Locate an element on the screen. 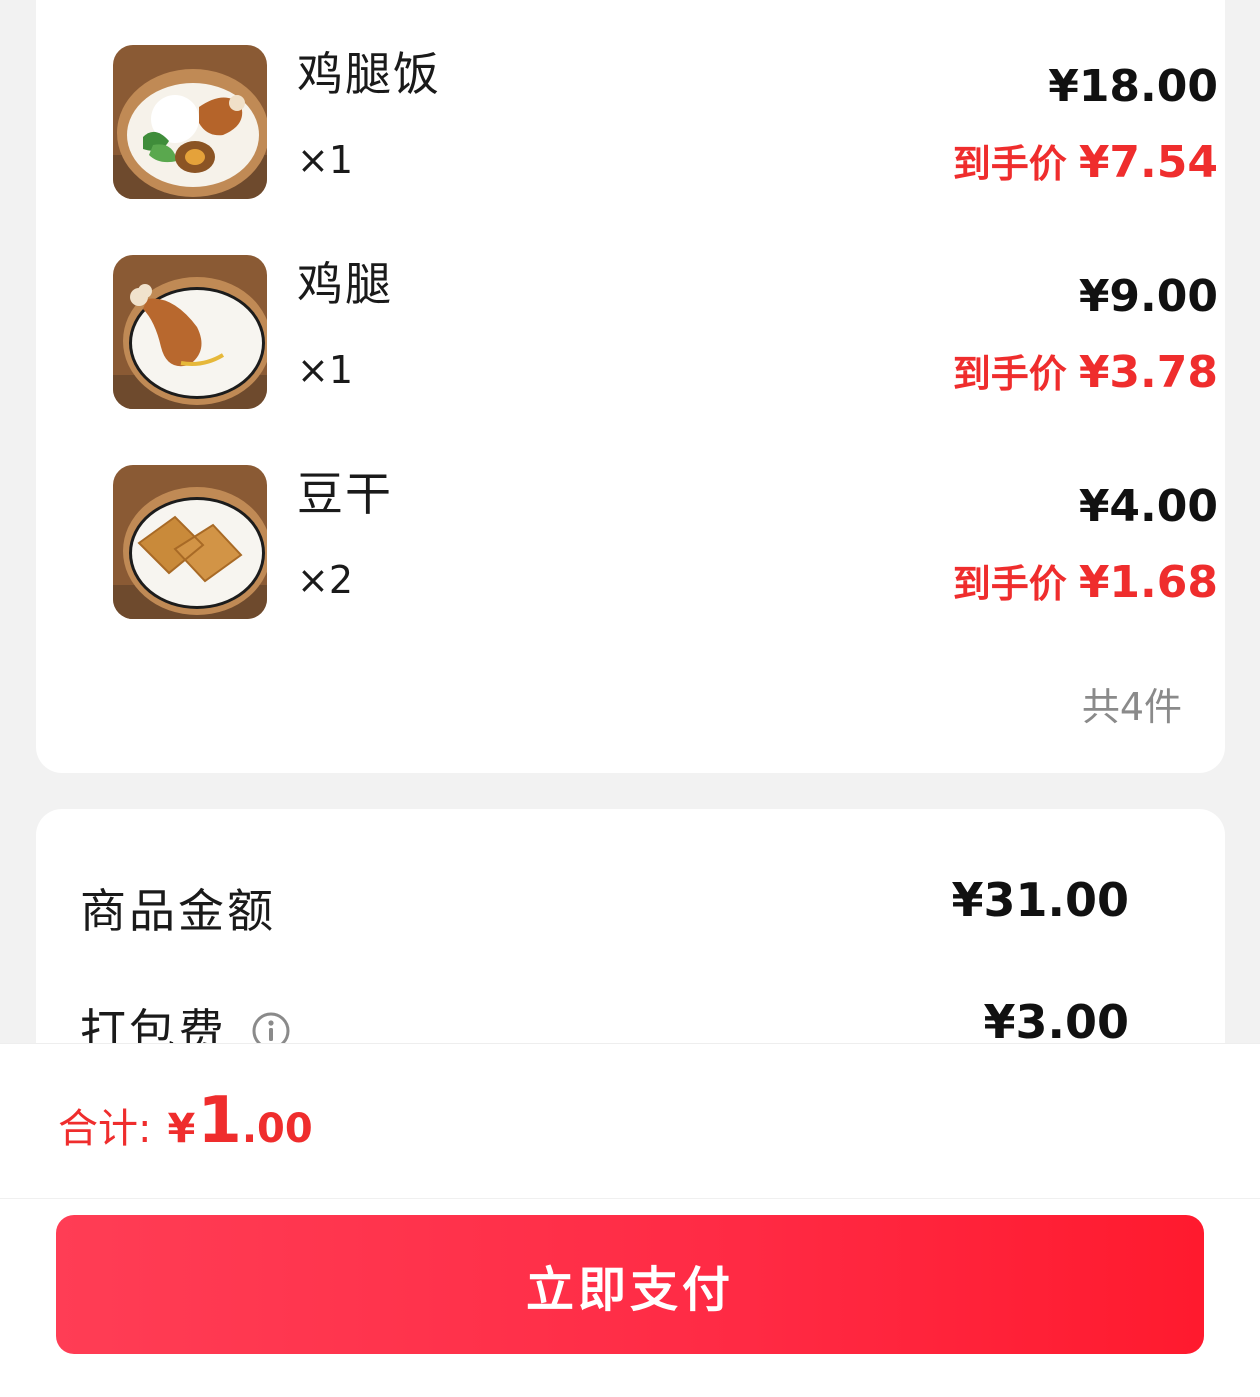 This screenshot has width=1260, height=1397. item-name: 鸡腿饭 is located at coordinates (369, 74).